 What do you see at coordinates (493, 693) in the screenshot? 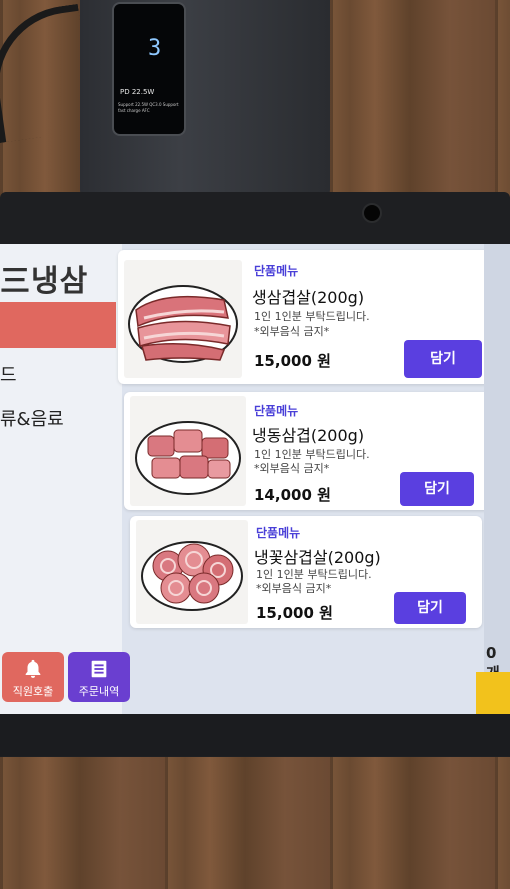
I see `checkout-button` at bounding box center [493, 693].